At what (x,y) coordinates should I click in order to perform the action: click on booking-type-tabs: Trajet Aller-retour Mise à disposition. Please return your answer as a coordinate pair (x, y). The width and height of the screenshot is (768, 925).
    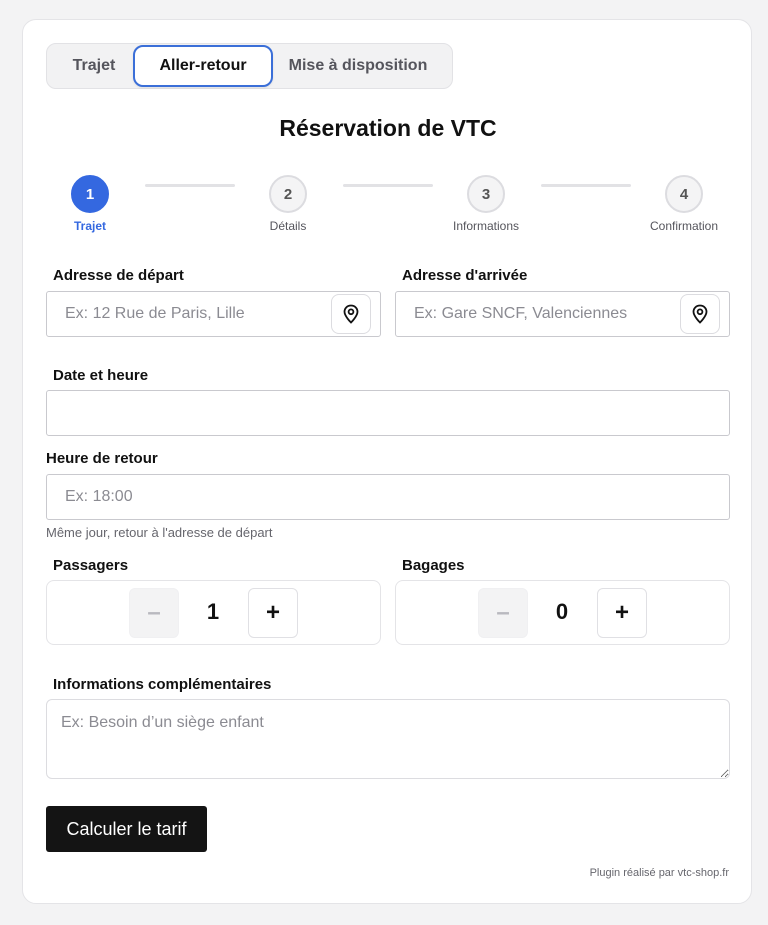
    Looking at the image, I should click on (249, 66).